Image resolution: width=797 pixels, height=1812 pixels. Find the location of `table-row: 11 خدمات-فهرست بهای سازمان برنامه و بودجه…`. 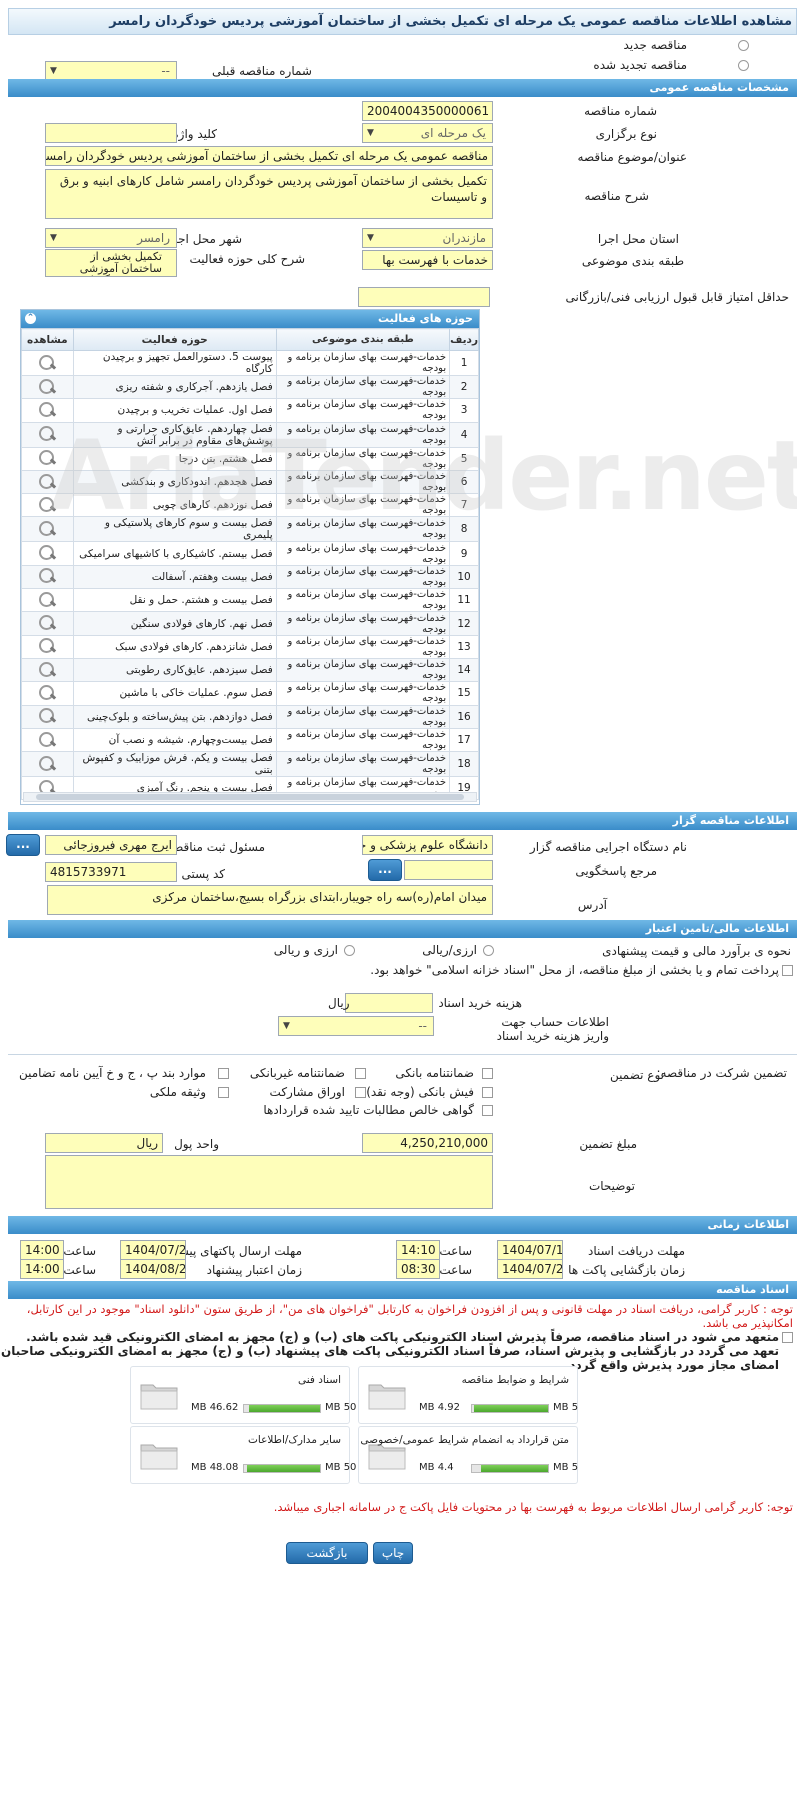

table-row: 11 خدمات-فهرست بهای سازمان برنامه و بودجه… is located at coordinates (250, 600).